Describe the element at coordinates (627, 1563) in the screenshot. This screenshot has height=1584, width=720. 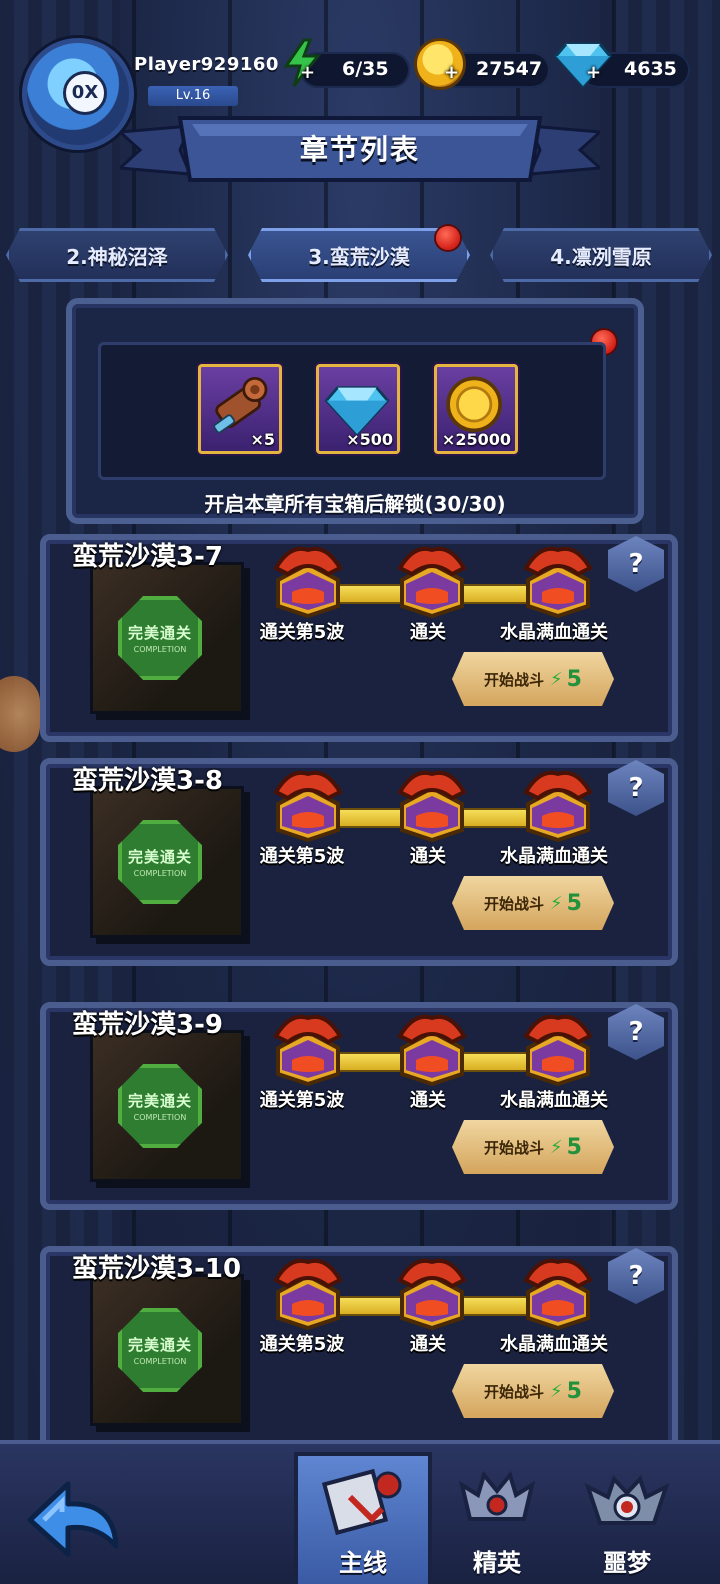
I see `nav-label: 噩梦` at that location.